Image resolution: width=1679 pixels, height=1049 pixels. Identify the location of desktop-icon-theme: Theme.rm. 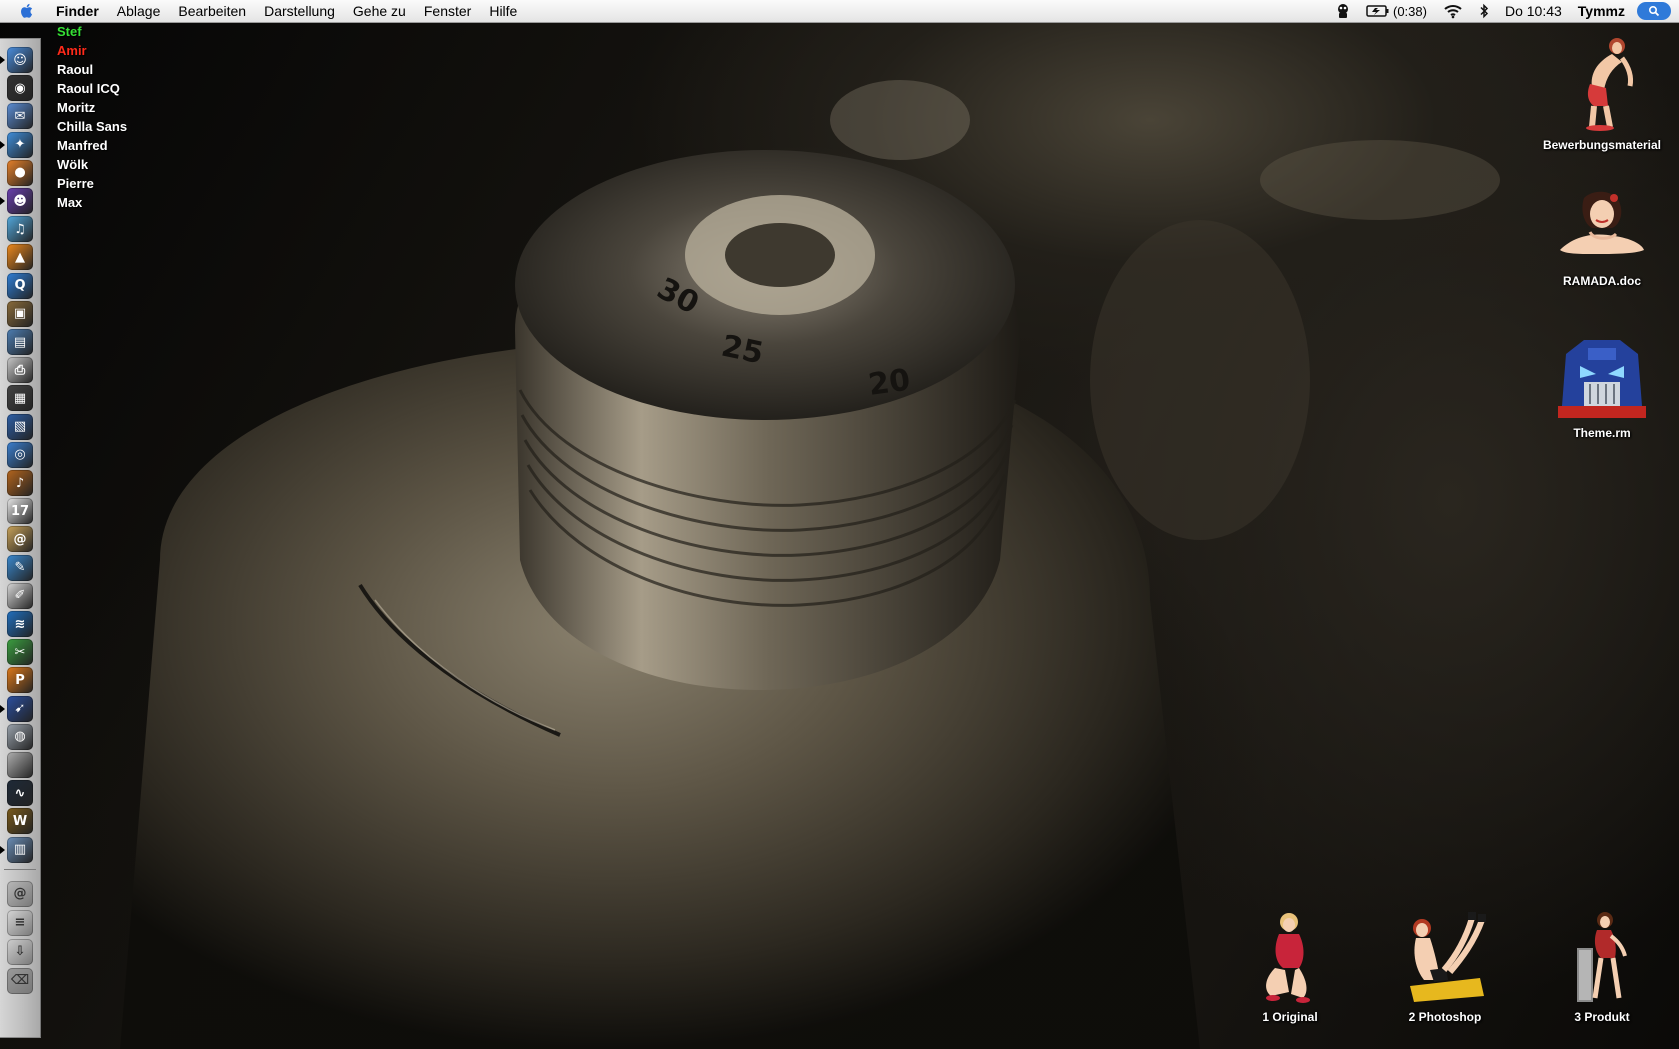
(1602, 387).